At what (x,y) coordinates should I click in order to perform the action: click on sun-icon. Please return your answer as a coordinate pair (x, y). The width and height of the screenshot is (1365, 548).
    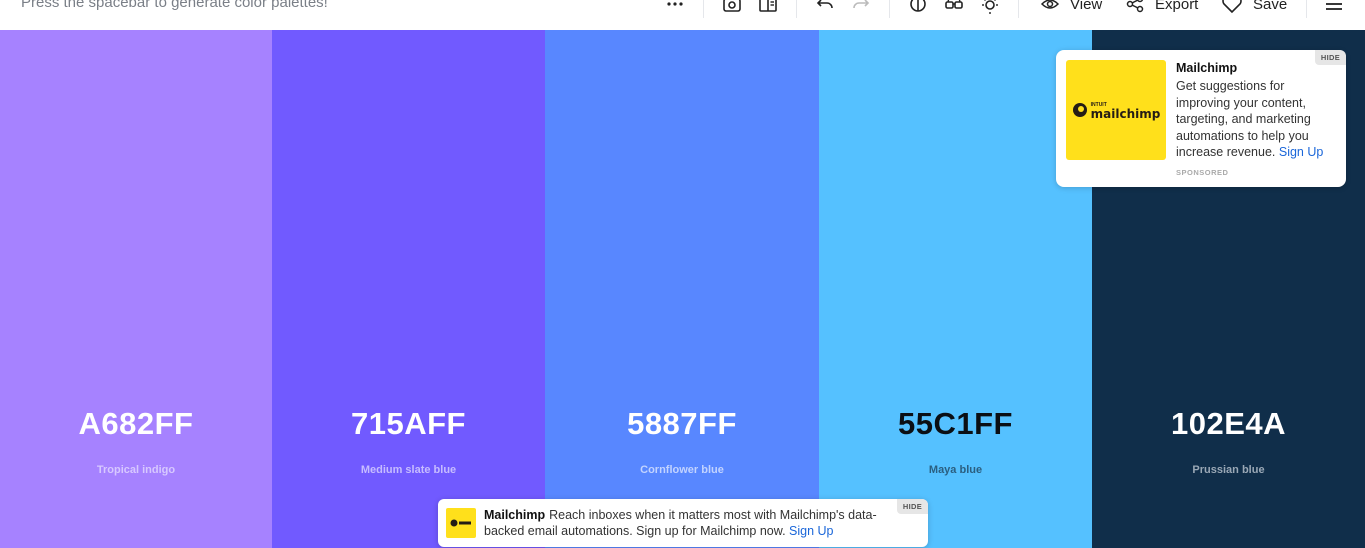
    Looking at the image, I should click on (990, 7).